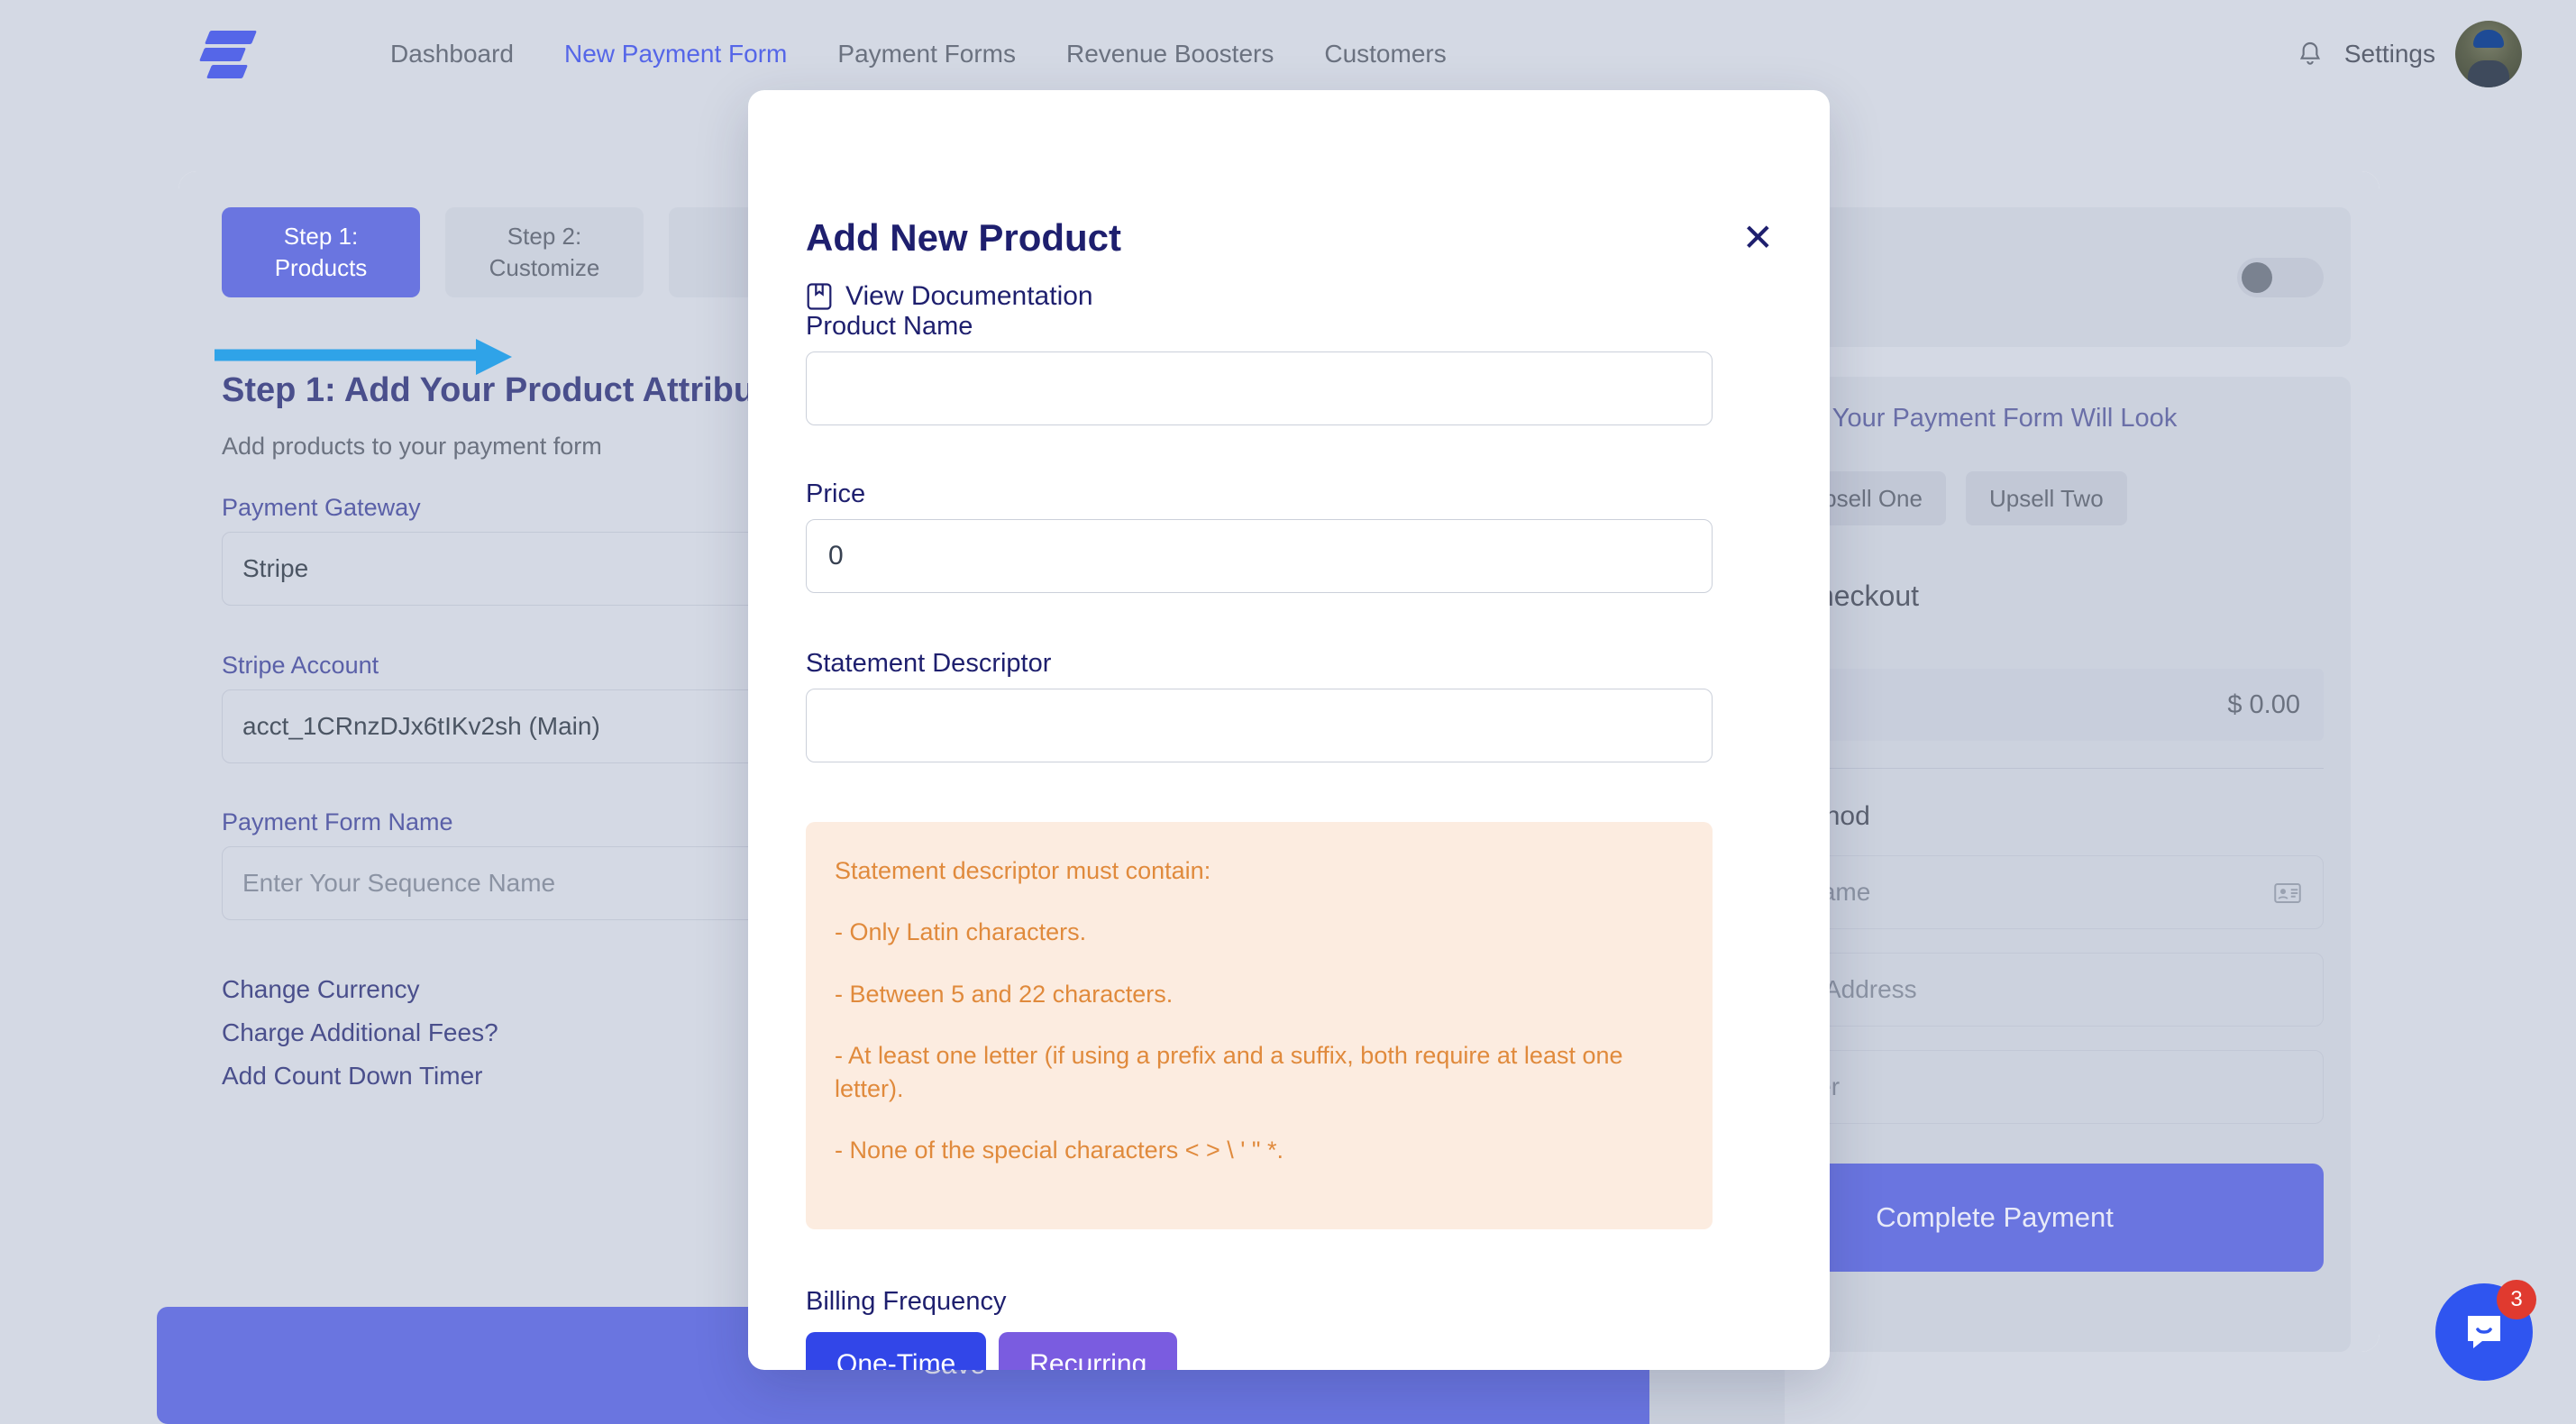  What do you see at coordinates (836, 494) in the screenshot?
I see `label-price: Price` at bounding box center [836, 494].